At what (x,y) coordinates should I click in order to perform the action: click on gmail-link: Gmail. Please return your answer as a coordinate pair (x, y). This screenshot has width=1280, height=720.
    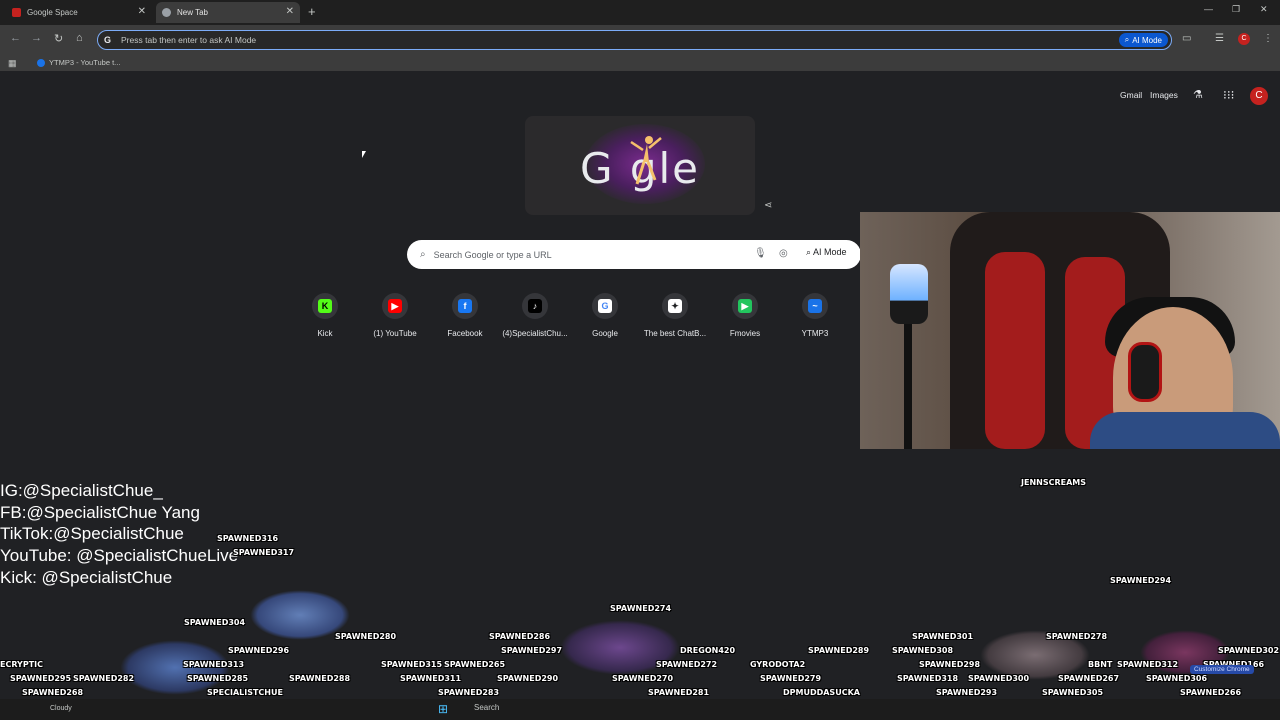
    Looking at the image, I should click on (1131, 95).